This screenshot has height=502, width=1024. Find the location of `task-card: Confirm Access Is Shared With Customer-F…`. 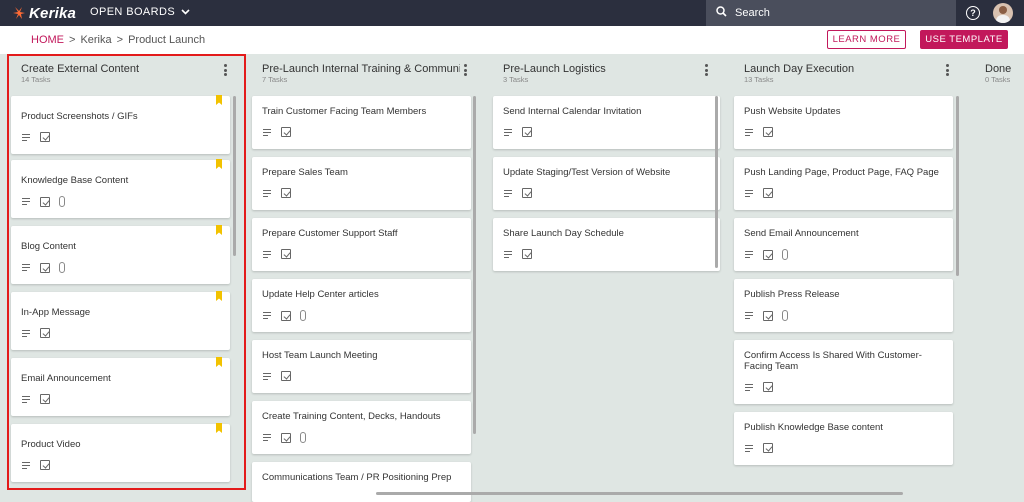

task-card: Confirm Access Is Shared With Customer-F… is located at coordinates (843, 372).